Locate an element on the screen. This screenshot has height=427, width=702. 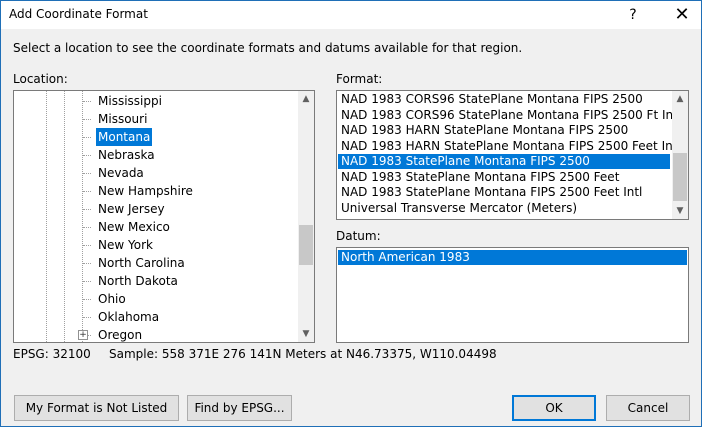
tree-item: New Hampshire is located at coordinates (145, 191).